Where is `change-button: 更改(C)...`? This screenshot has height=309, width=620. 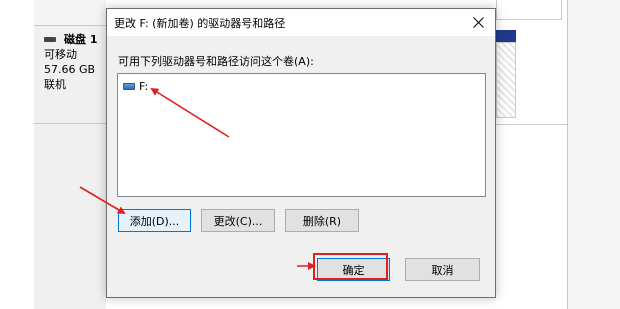
change-button: 更改(C)... is located at coordinates (238, 220).